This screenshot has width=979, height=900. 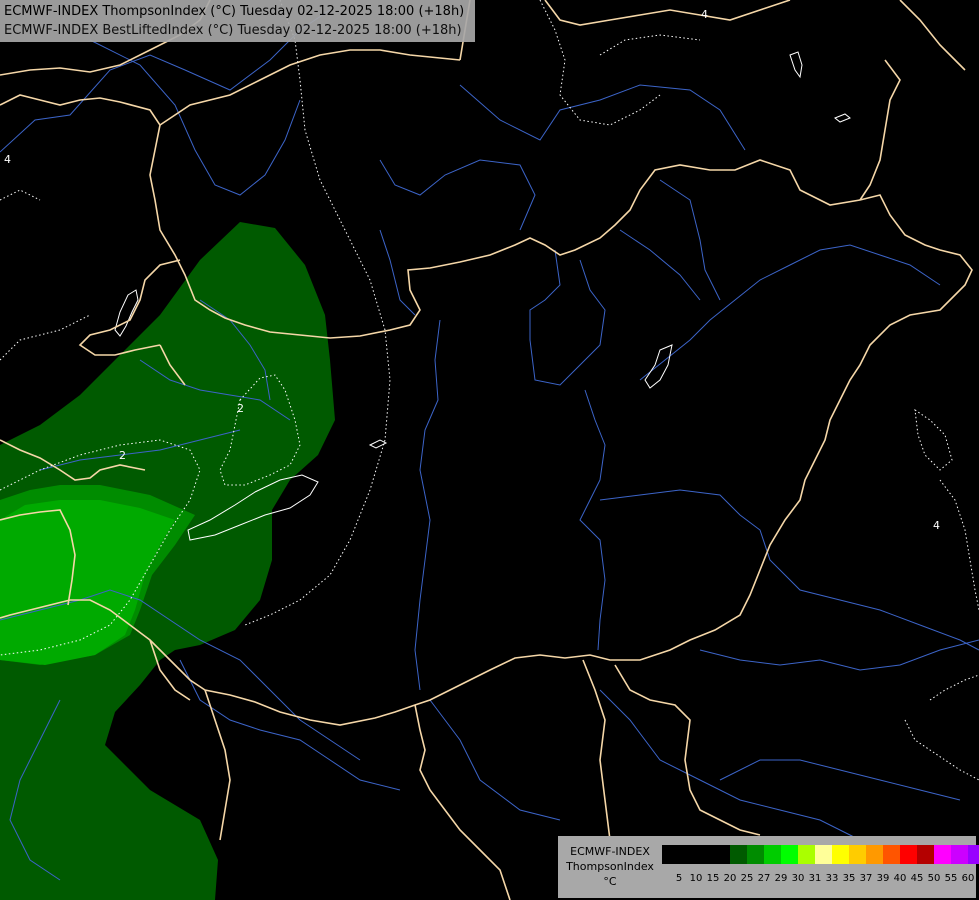 I want to click on legend-source: ECMWF-INDEX, so click(x=610, y=851).